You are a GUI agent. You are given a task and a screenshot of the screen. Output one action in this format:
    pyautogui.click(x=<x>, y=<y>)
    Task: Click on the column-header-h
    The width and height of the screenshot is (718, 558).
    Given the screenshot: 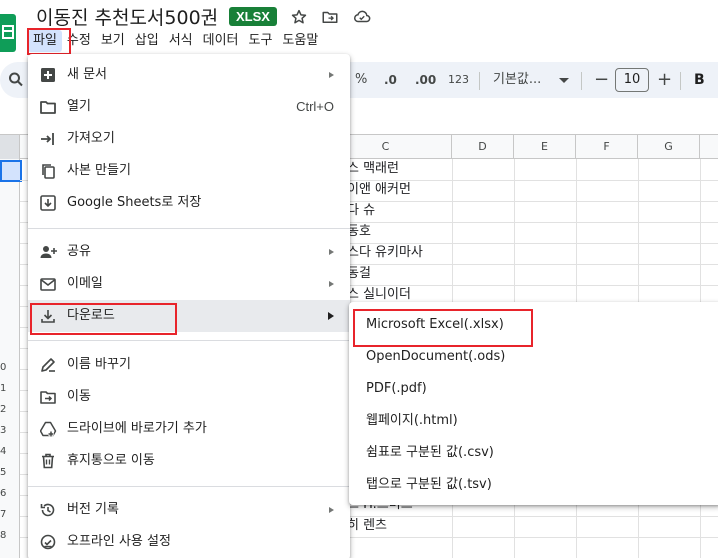 What is the action you would take?
    pyautogui.click(x=709, y=147)
    